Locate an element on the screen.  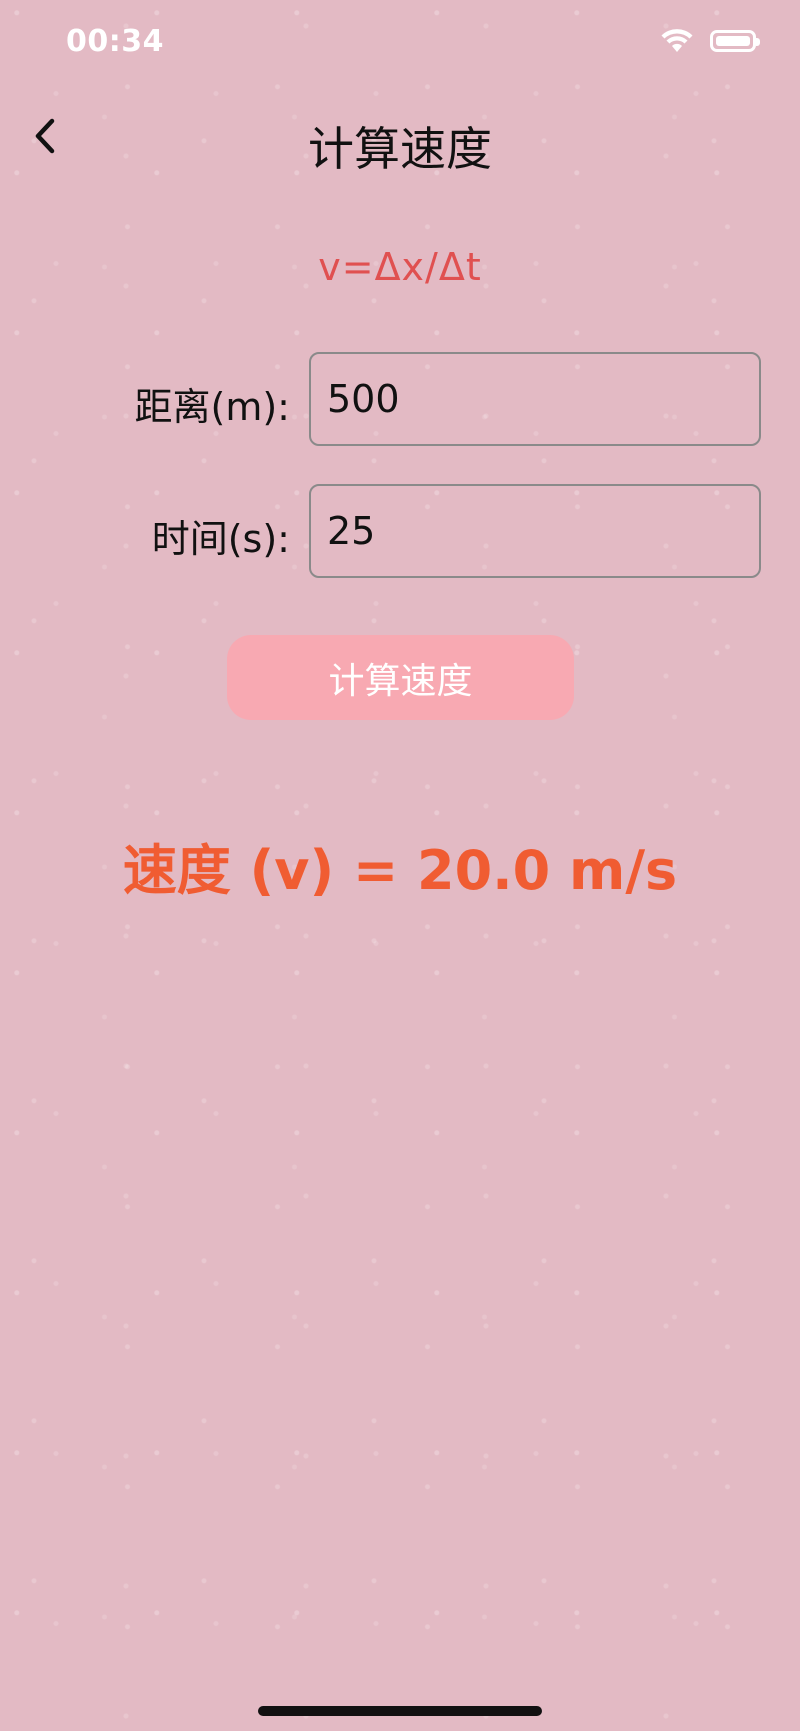
time-row: 时间(s): is located at coordinates (400, 531).